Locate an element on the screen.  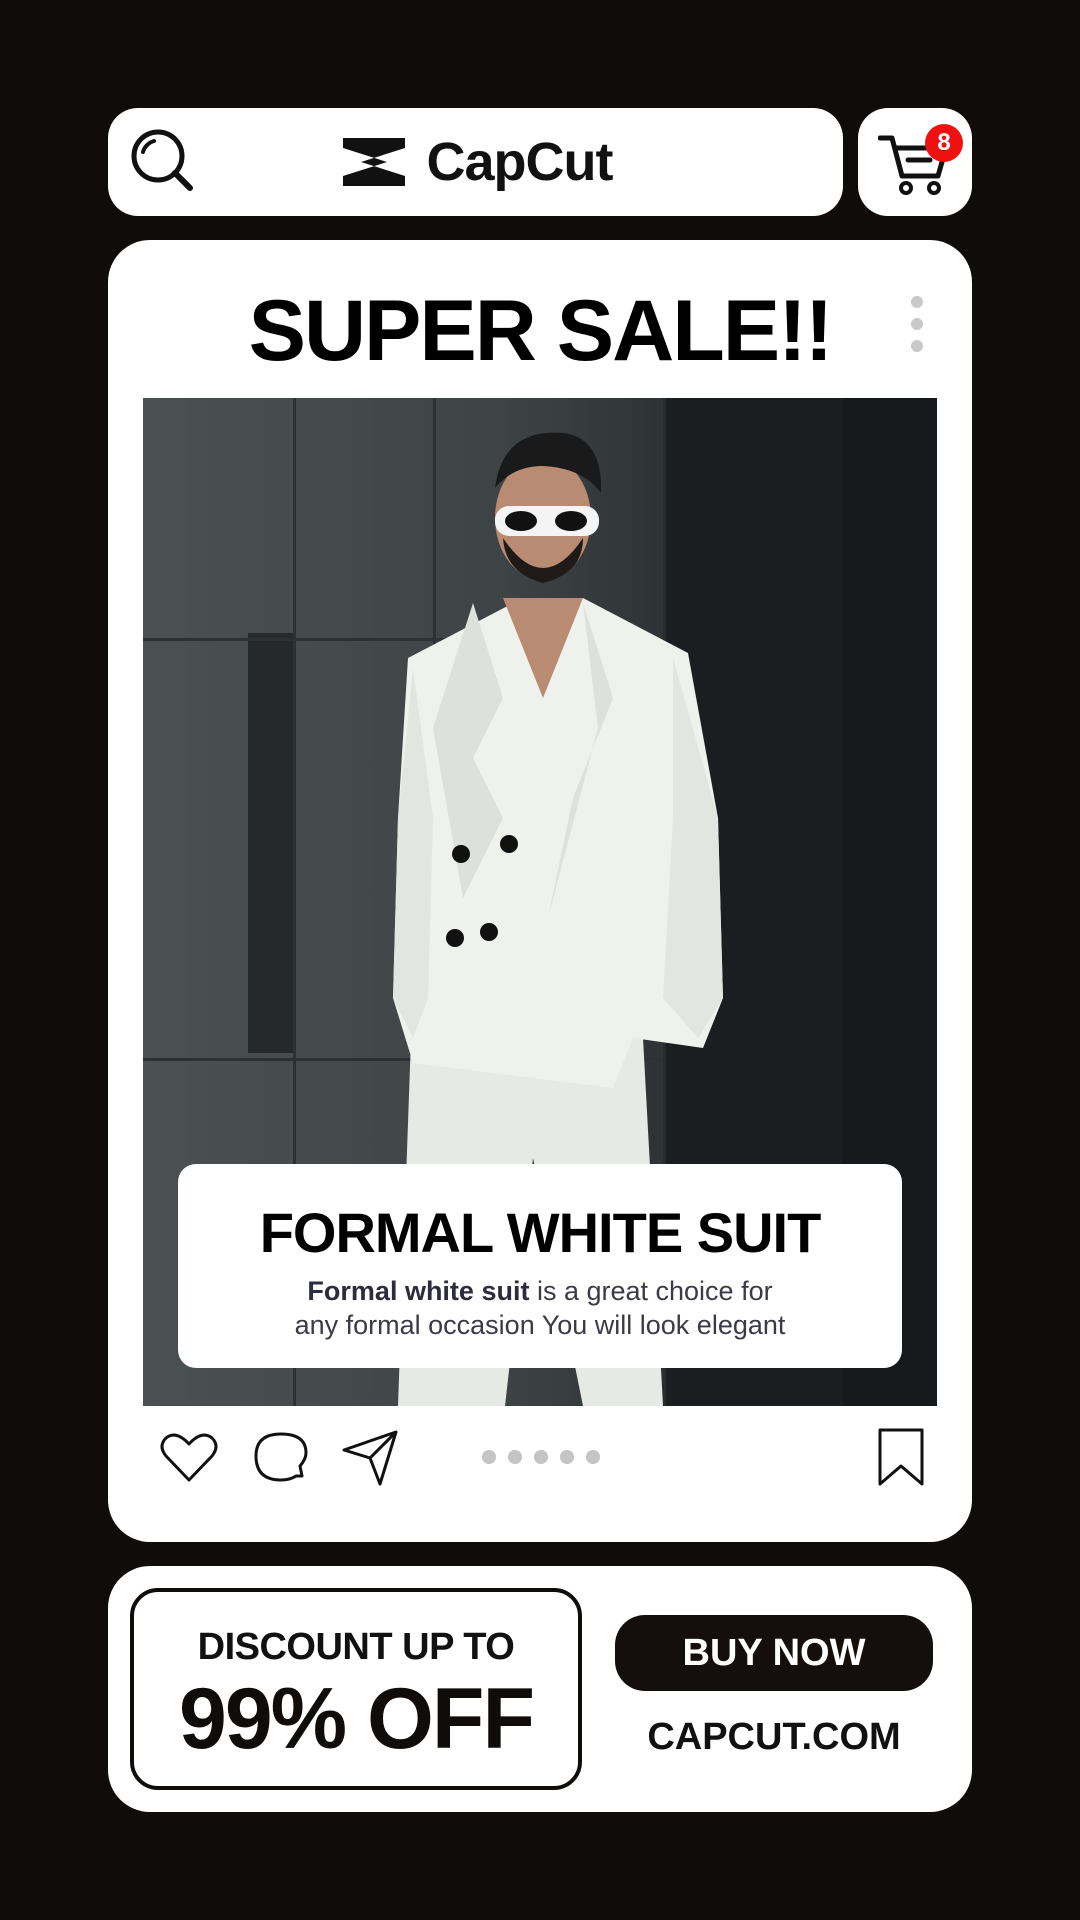
search-bar: CapCut is located at coordinates (475, 162).